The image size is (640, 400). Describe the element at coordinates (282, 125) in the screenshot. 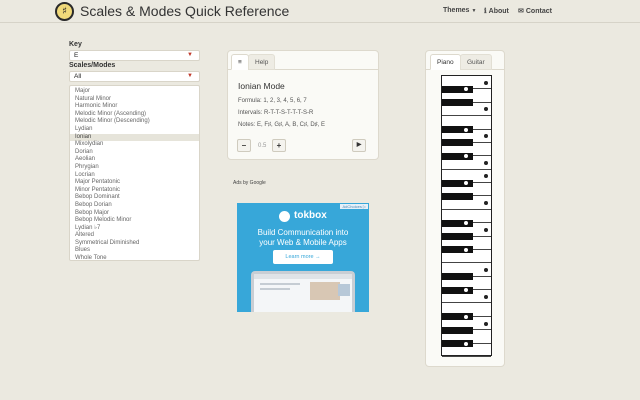

I see `mode-notes: Notes: E, F♯, G♯, A, B, C♯, D♯, E` at that location.